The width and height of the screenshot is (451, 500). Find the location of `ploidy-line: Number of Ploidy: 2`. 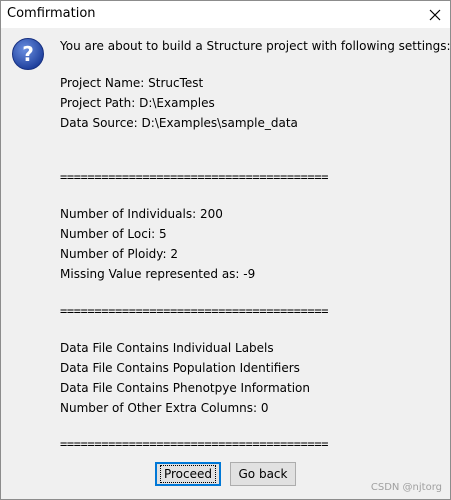

ploidy-line: Number of Ploidy: 2 is located at coordinates (119, 254).